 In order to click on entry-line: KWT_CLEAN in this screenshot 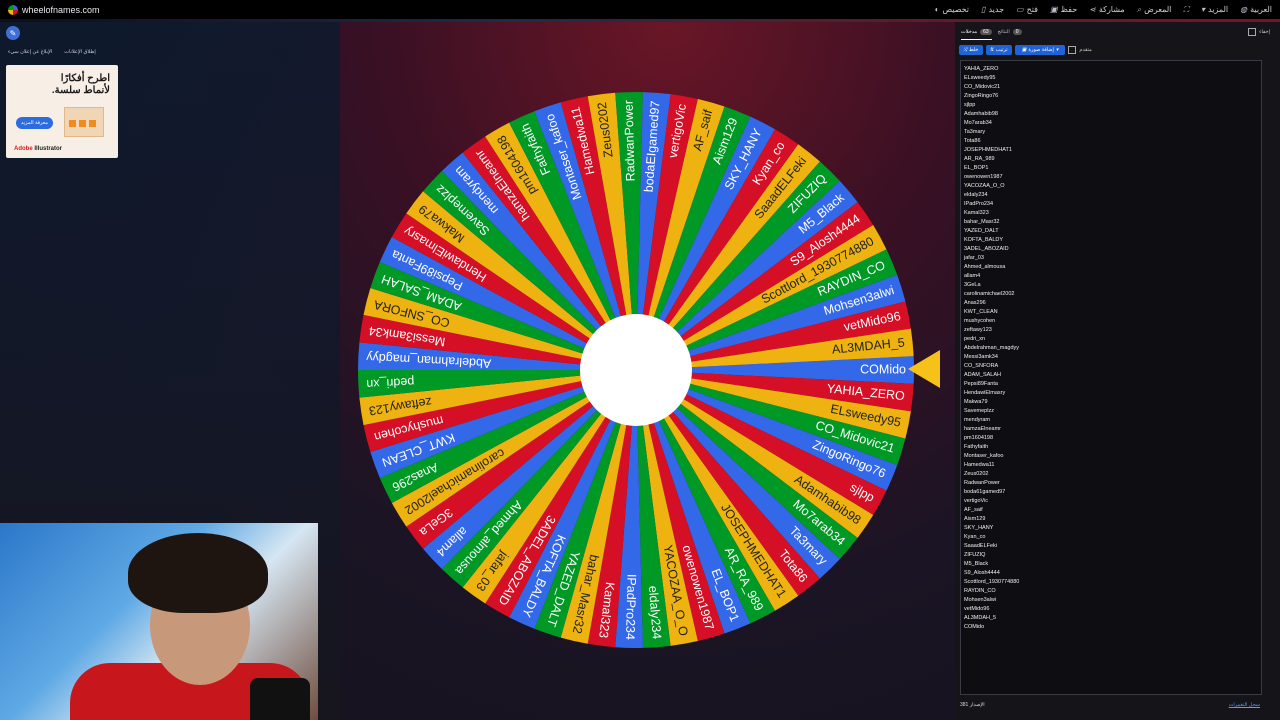, I will do `click(981, 312)`.